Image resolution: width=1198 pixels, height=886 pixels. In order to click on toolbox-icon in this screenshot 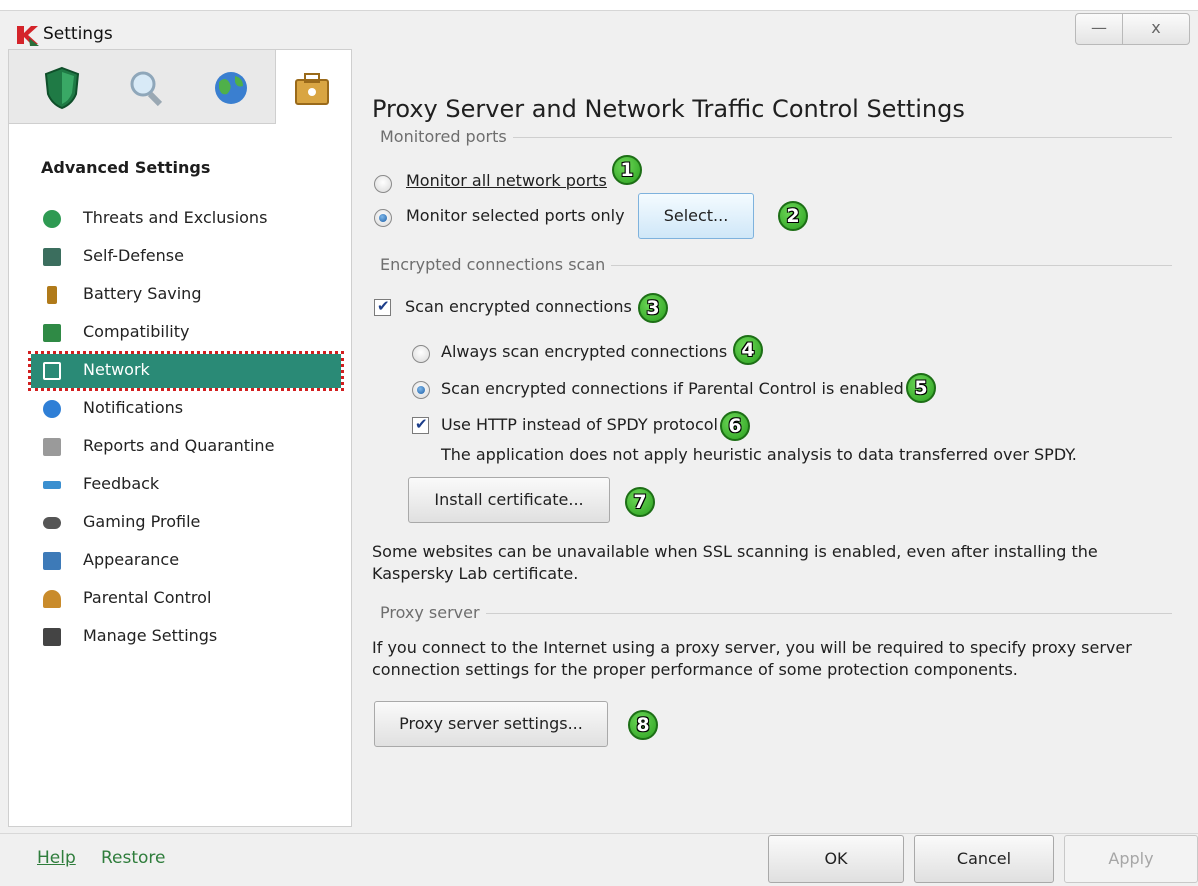, I will do `click(312, 88)`.